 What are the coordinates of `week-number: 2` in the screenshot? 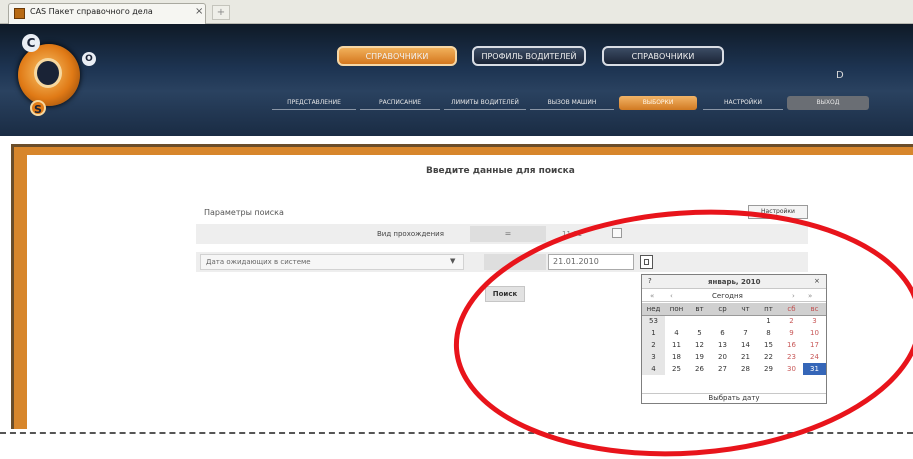 It's located at (653, 345).